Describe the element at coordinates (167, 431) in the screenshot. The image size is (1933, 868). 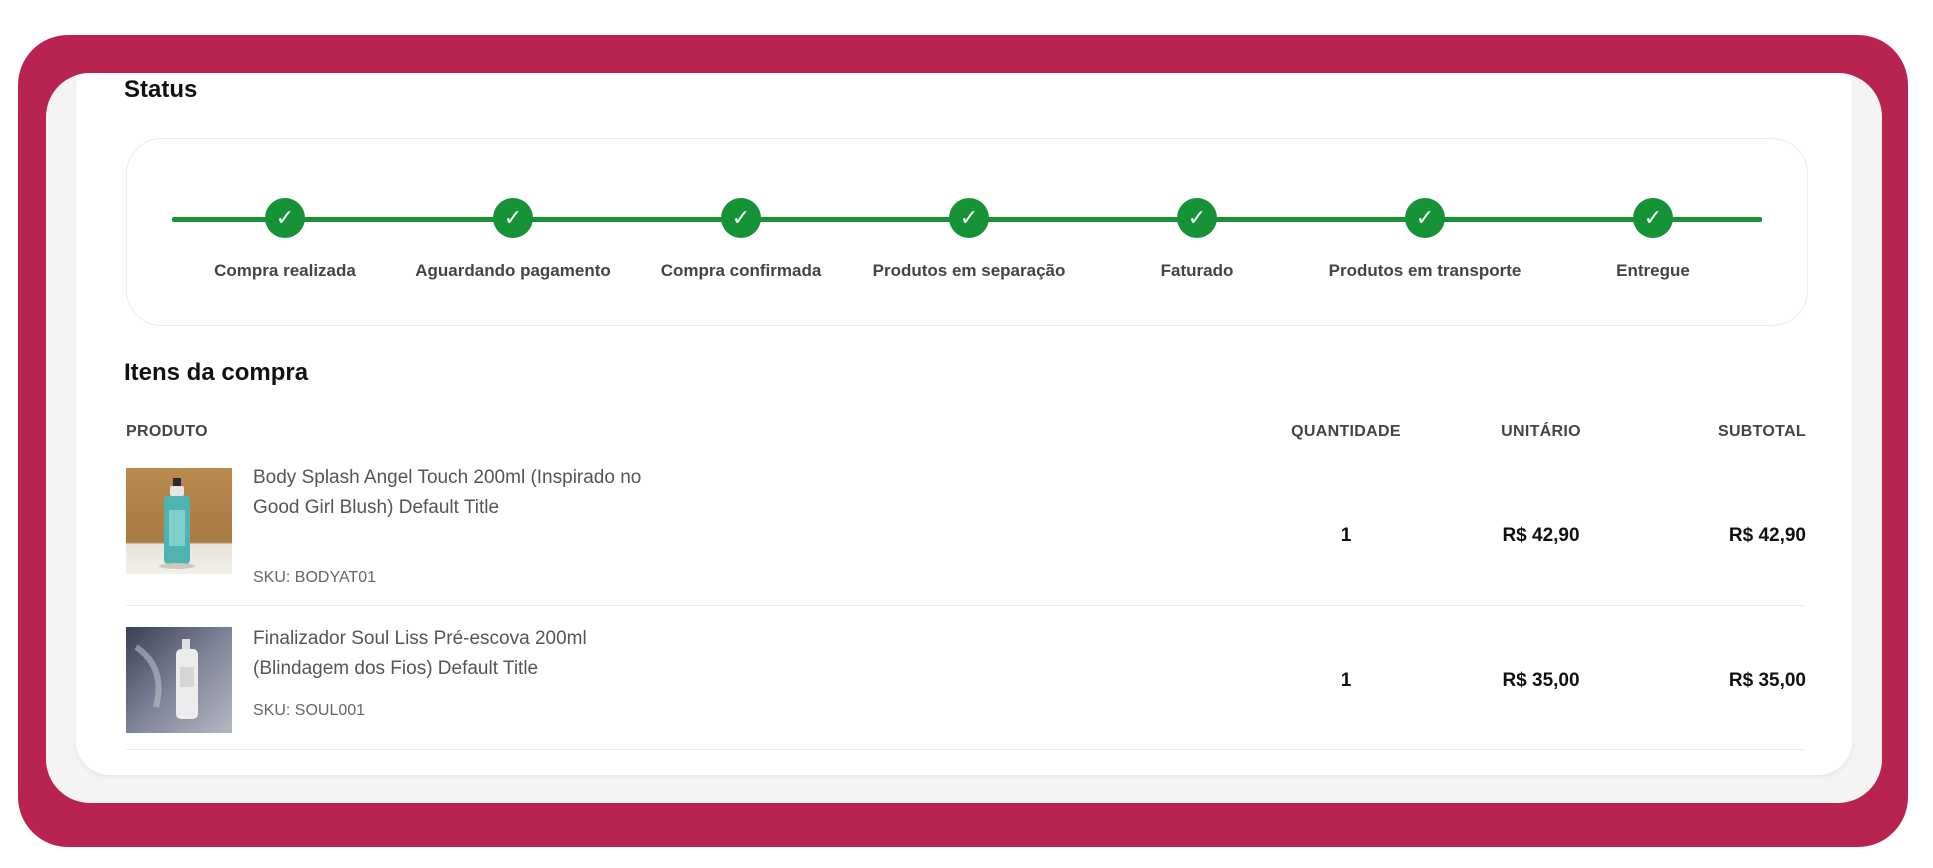
I see `column-header-product: PRODUTO` at that location.